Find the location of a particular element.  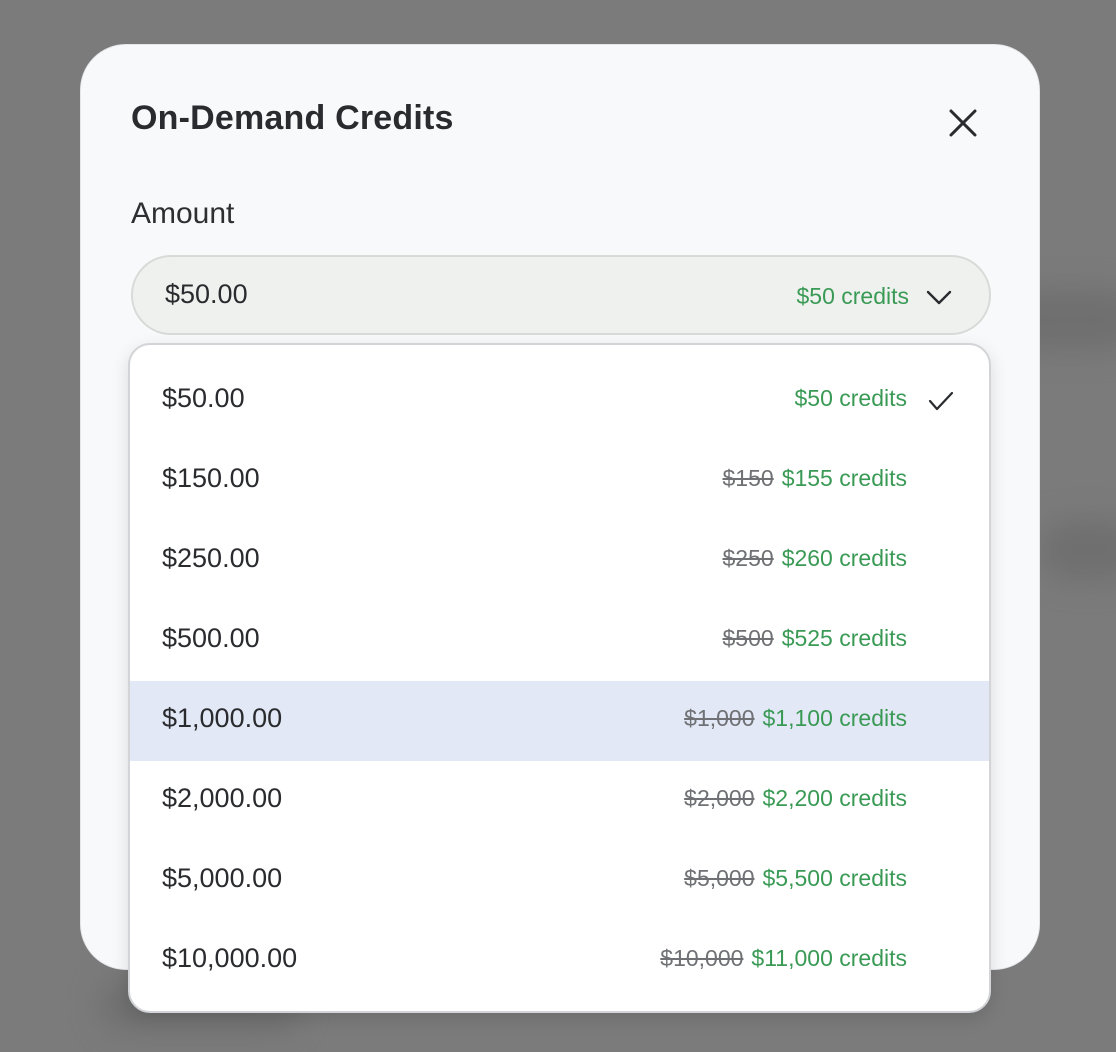

option-amount: $50.00 is located at coordinates (203, 398).